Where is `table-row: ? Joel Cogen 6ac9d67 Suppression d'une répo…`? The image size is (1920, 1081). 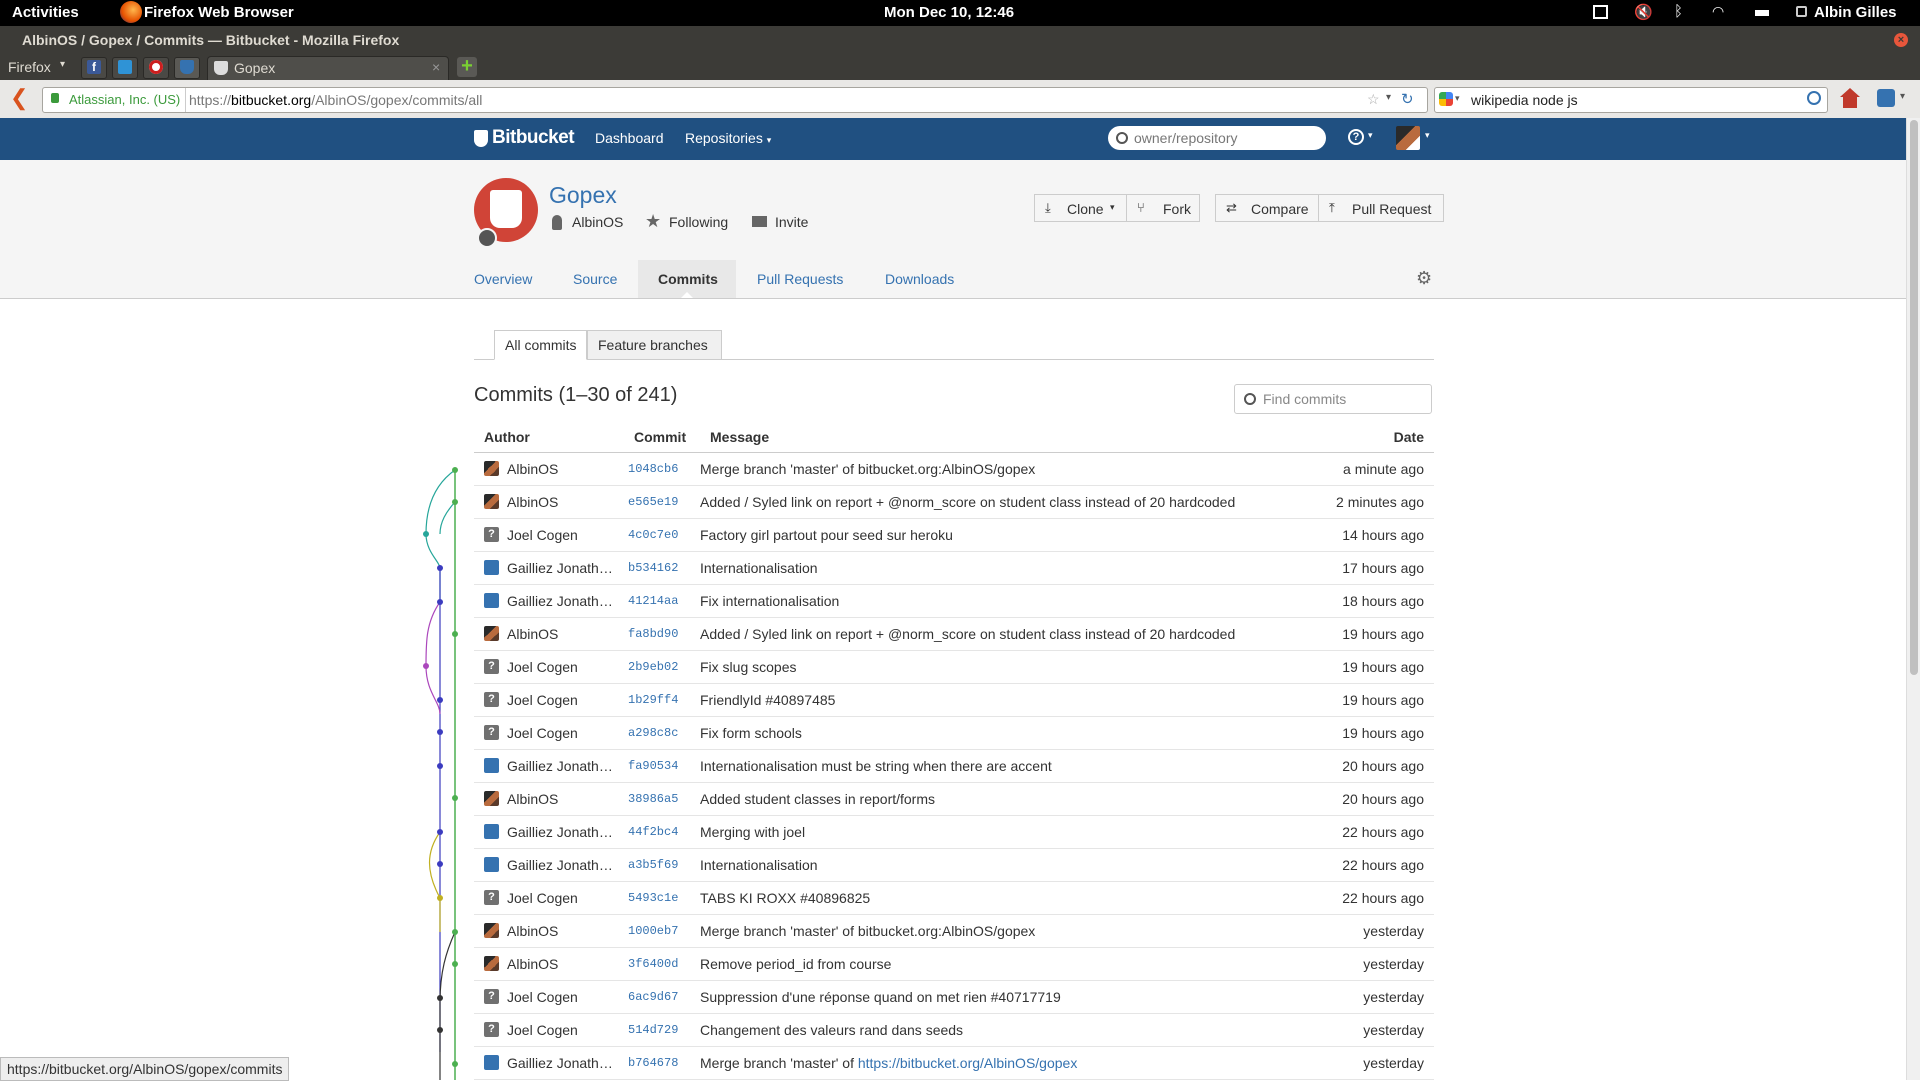
table-row: ? Joel Cogen 6ac9d67 Suppression d'une répo… is located at coordinates (954, 997).